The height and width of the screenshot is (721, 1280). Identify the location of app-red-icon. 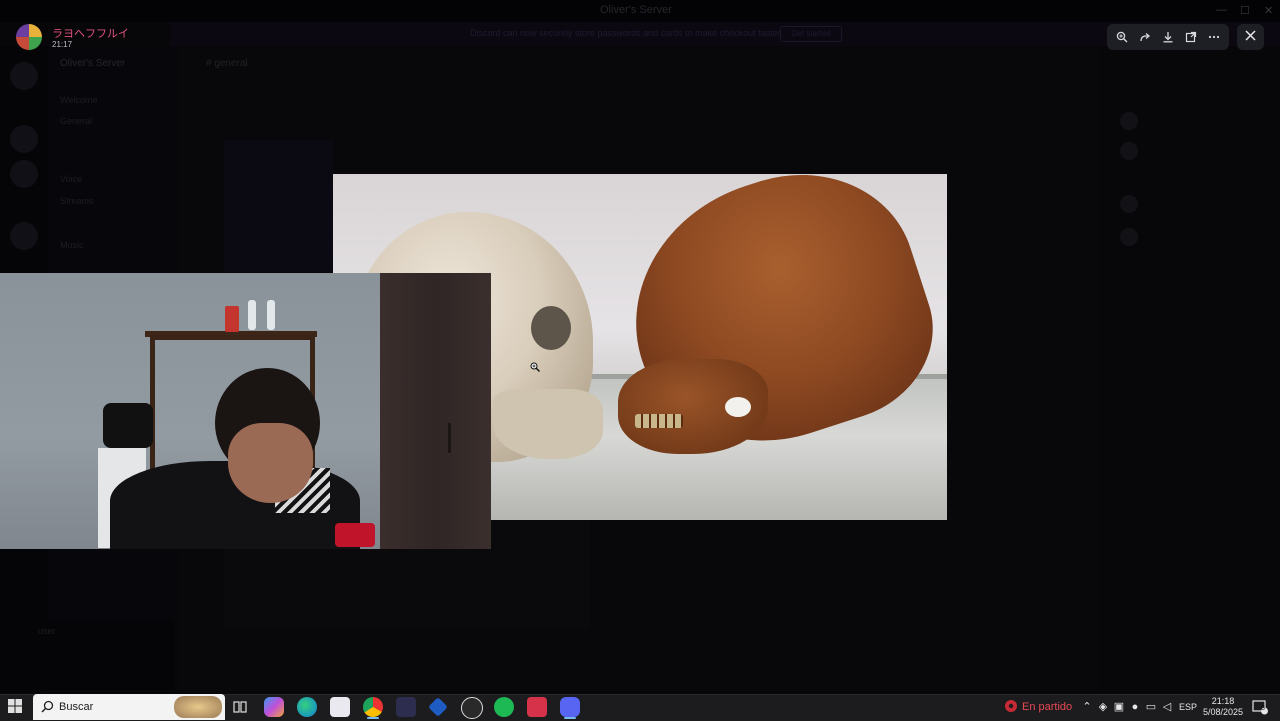
(537, 707).